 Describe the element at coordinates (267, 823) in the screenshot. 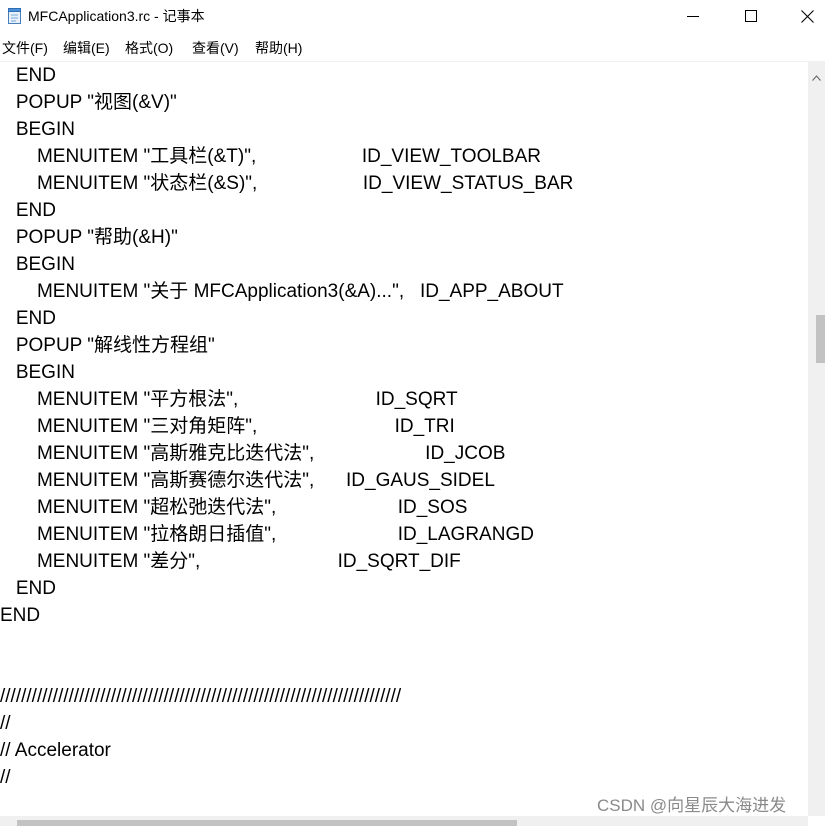

I see `horizontal-scroll-thumb` at that location.